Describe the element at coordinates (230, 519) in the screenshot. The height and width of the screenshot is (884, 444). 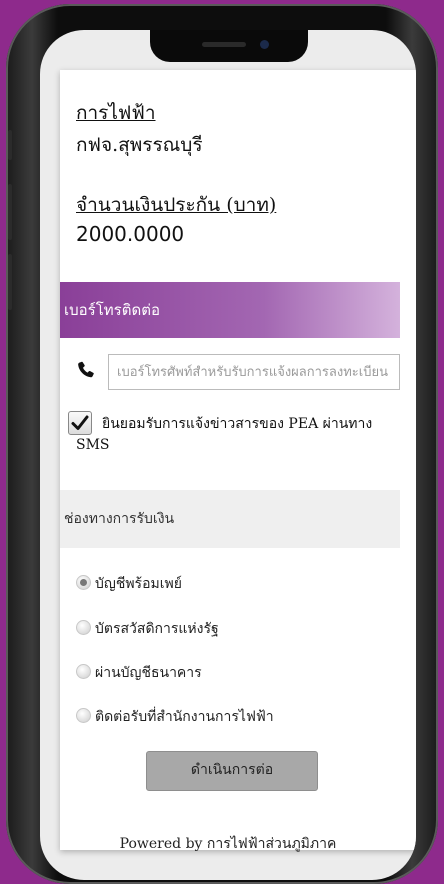
I see `payment-section-header: ช่องทางการรับเงิน` at that location.